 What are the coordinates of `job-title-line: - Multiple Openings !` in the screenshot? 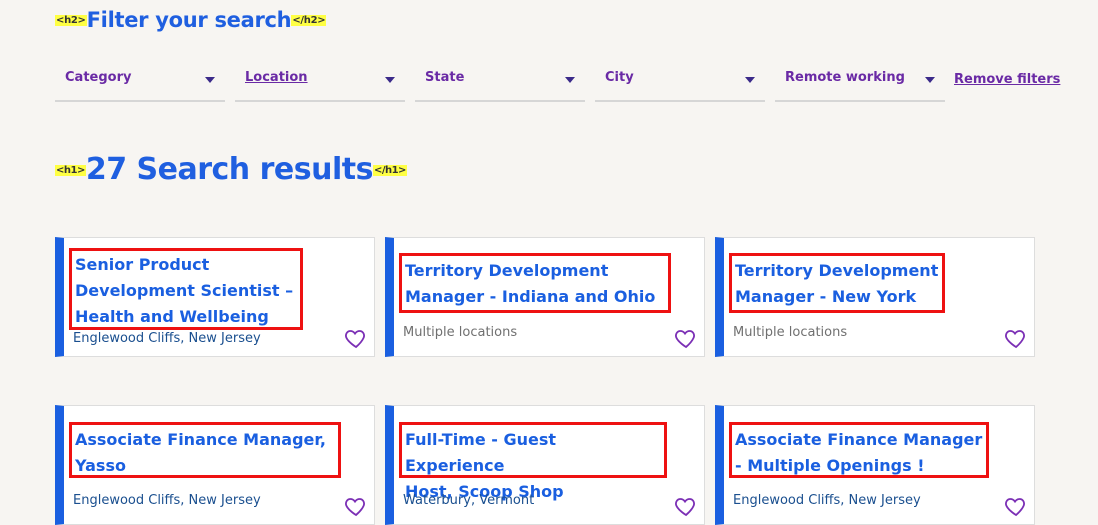 It's located at (830, 465).